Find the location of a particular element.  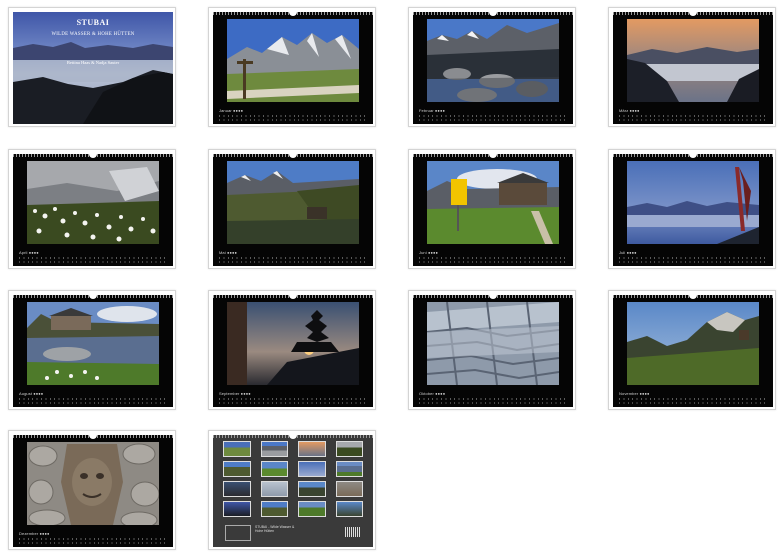

month-thumbnail-grid is located at coordinates (293, 479).